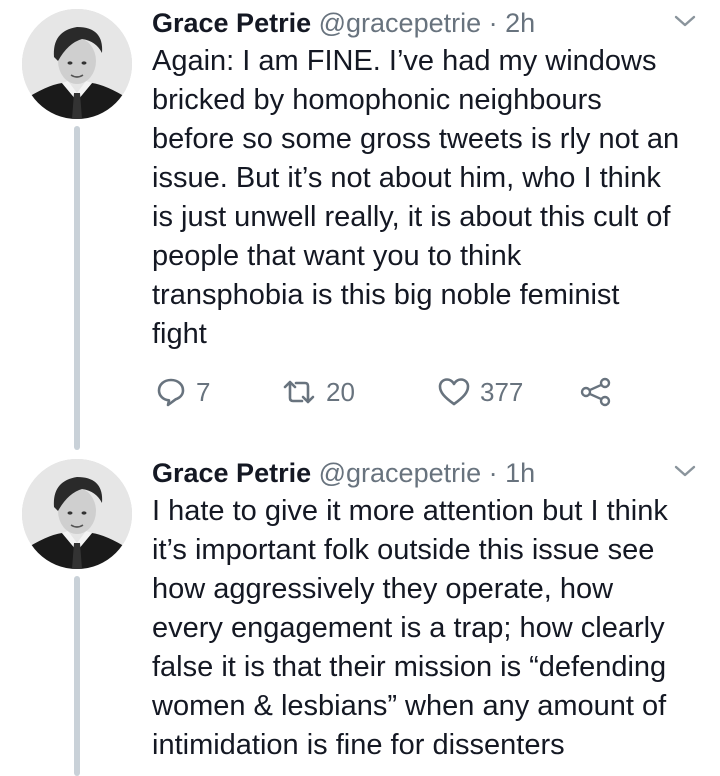  Describe the element at coordinates (203, 391) in the screenshot. I see `reply-count: 7` at that location.